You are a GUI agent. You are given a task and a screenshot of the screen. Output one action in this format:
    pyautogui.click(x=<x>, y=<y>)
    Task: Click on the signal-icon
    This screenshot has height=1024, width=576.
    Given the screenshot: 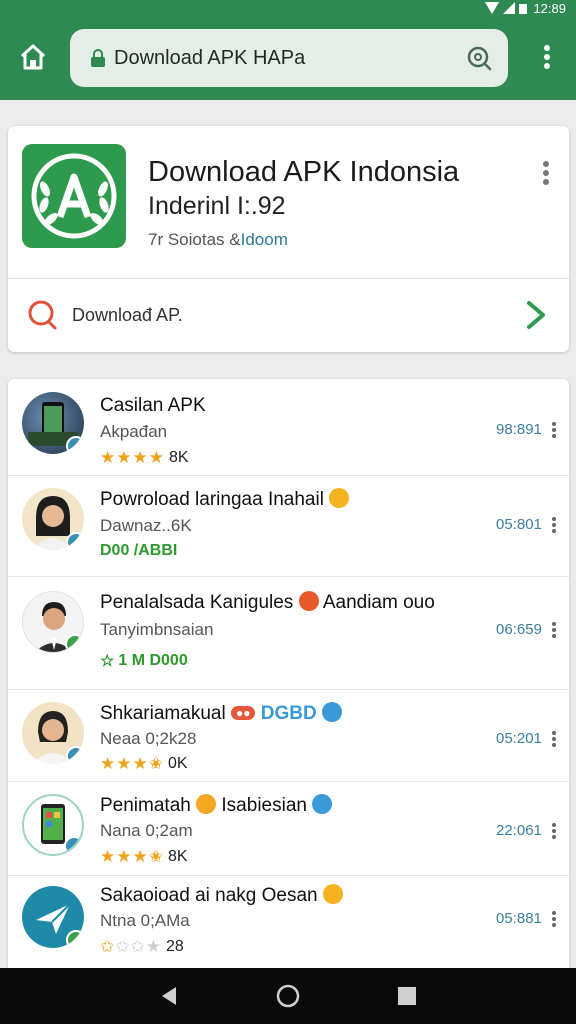 What is the action you would take?
    pyautogui.click(x=509, y=8)
    